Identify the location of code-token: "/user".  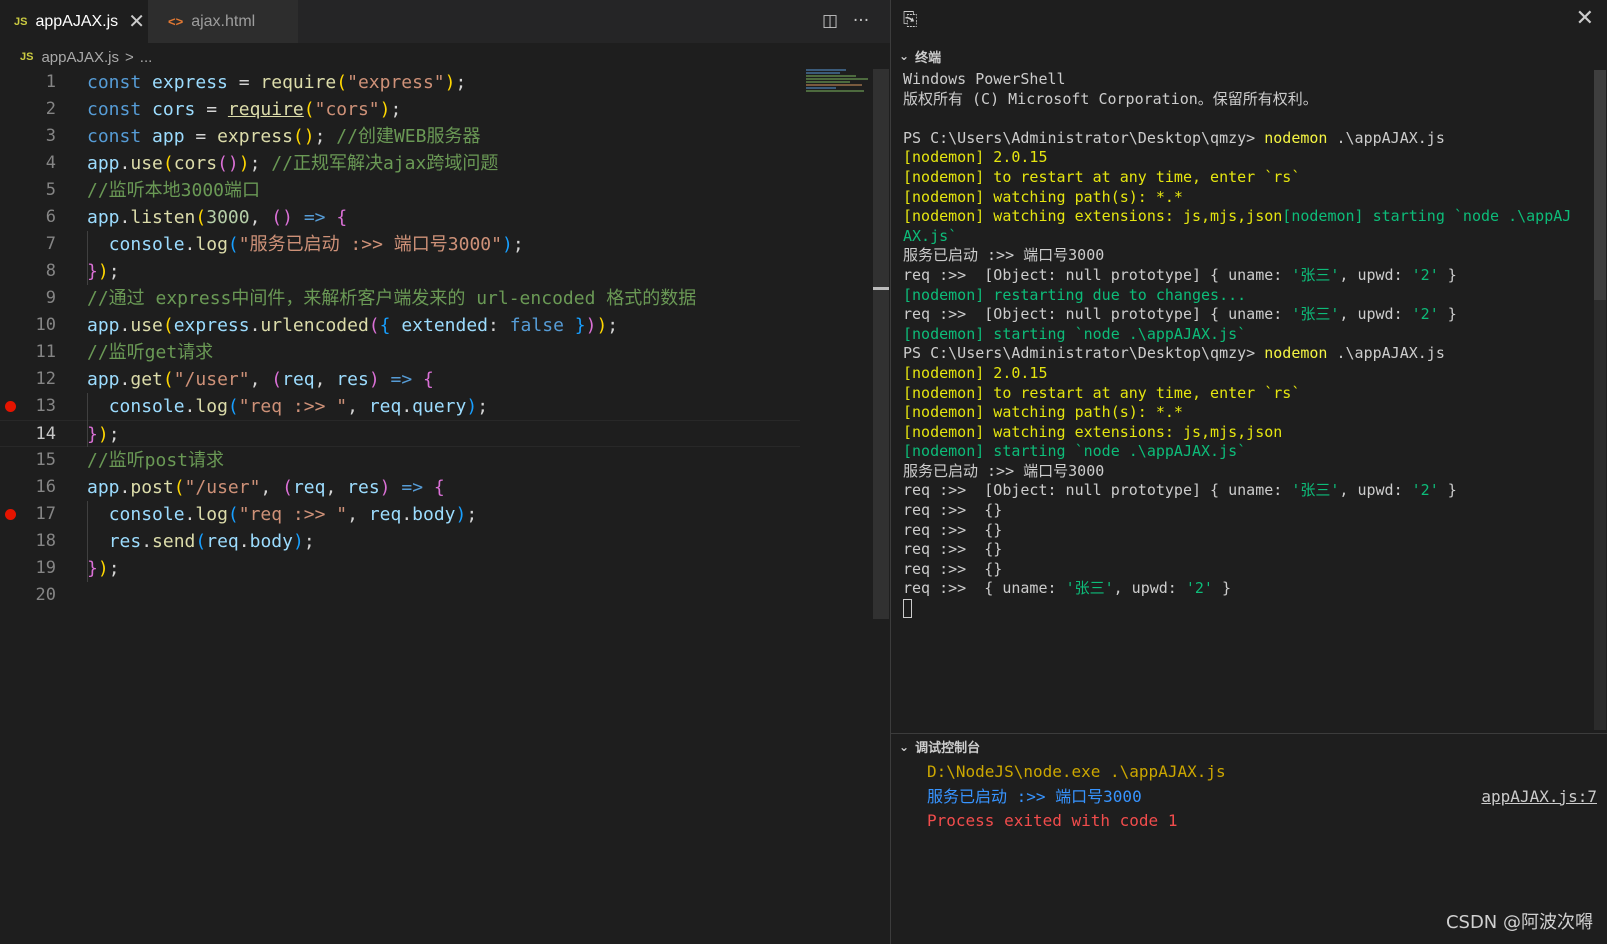
(211, 379).